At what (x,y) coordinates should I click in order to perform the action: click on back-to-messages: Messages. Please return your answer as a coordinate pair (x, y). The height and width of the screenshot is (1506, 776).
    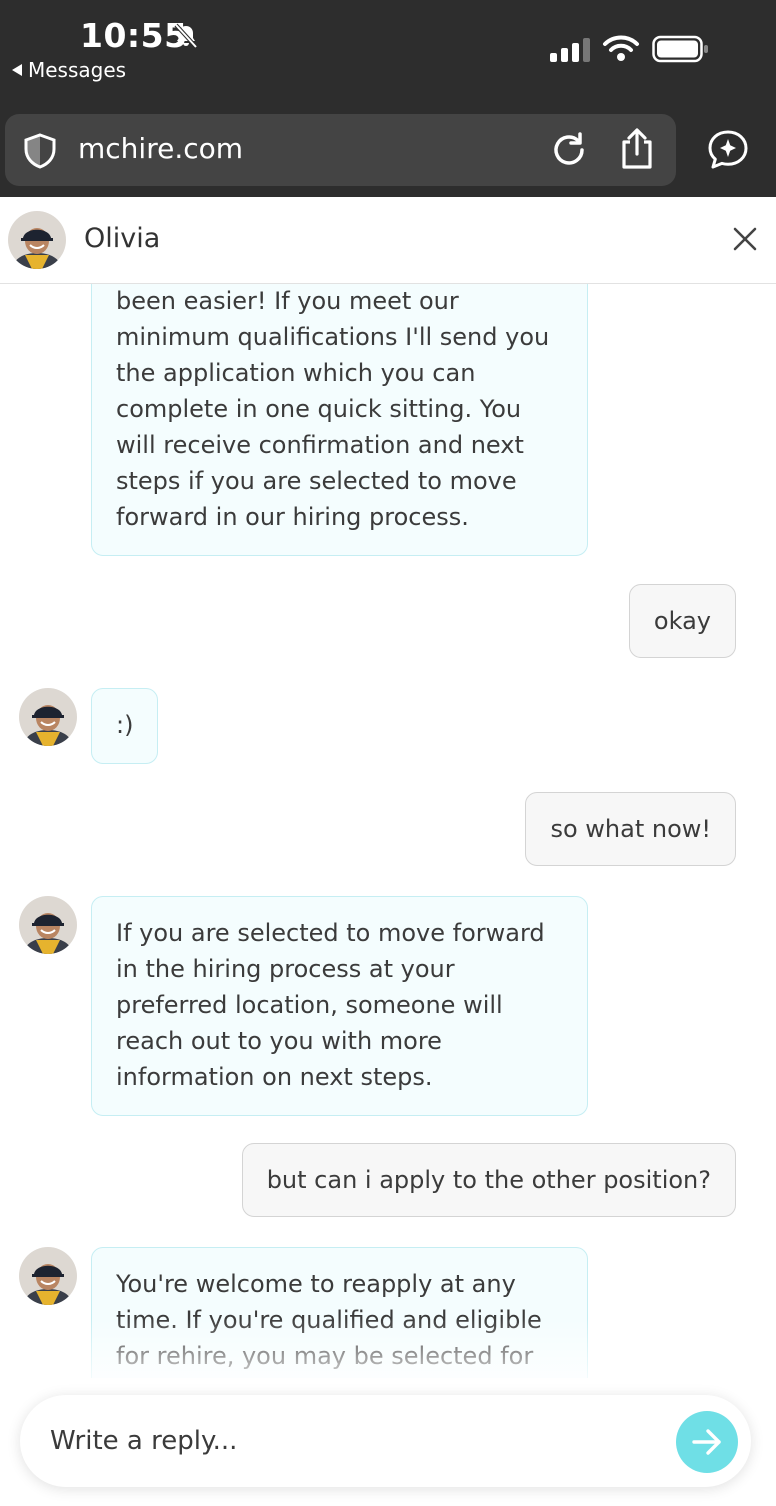
    Looking at the image, I should click on (69, 70).